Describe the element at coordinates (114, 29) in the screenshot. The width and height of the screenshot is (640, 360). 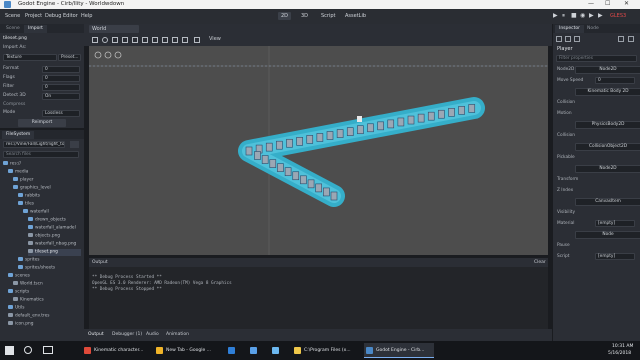
I see `tab-world: World` at that location.